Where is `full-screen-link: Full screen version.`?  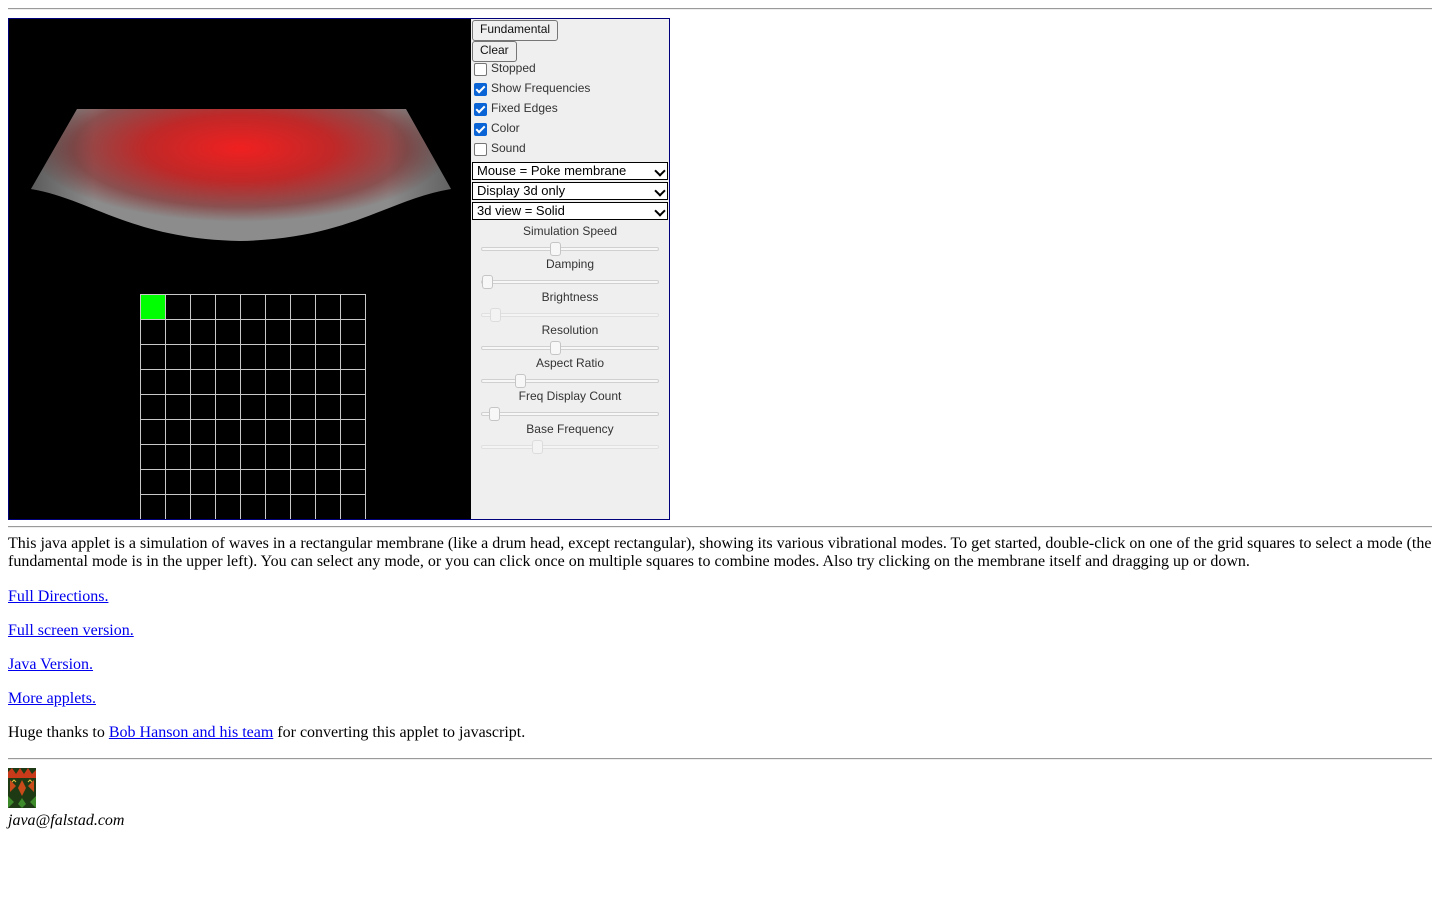 full-screen-link: Full screen version. is located at coordinates (71, 630).